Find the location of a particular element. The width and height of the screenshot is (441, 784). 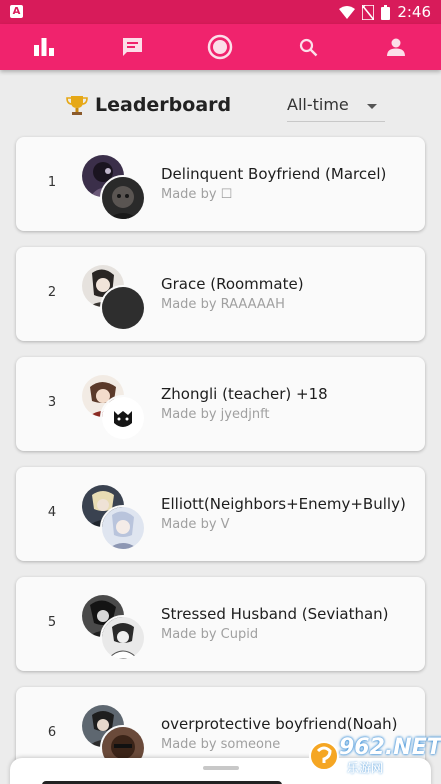

leaderboard-icon is located at coordinates (44, 47).